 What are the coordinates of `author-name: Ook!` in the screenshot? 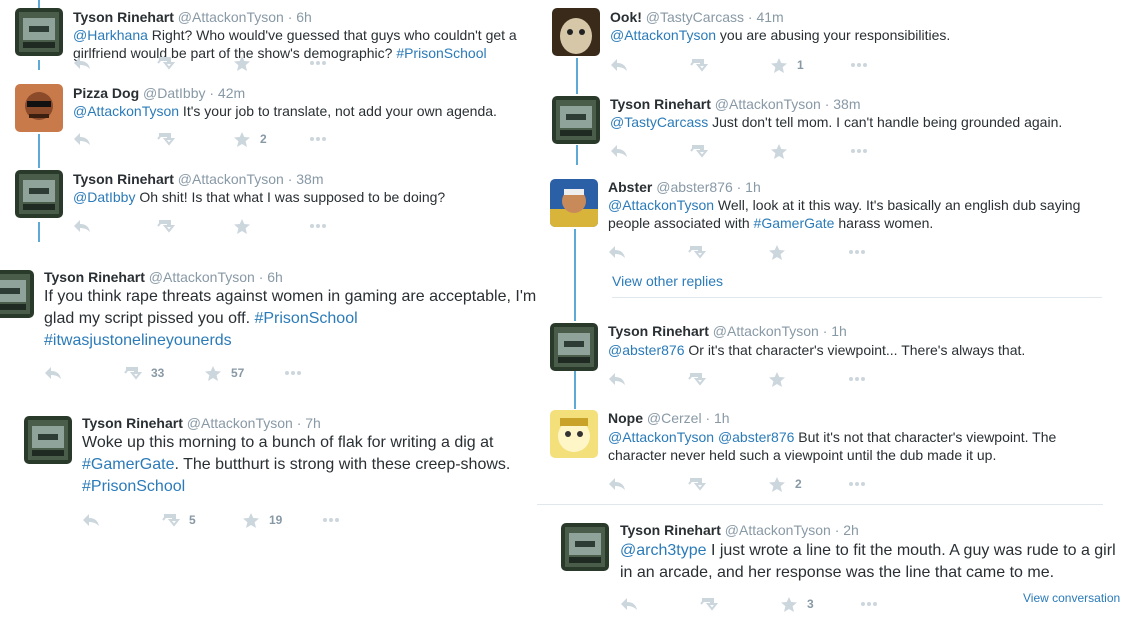 It's located at (626, 17).